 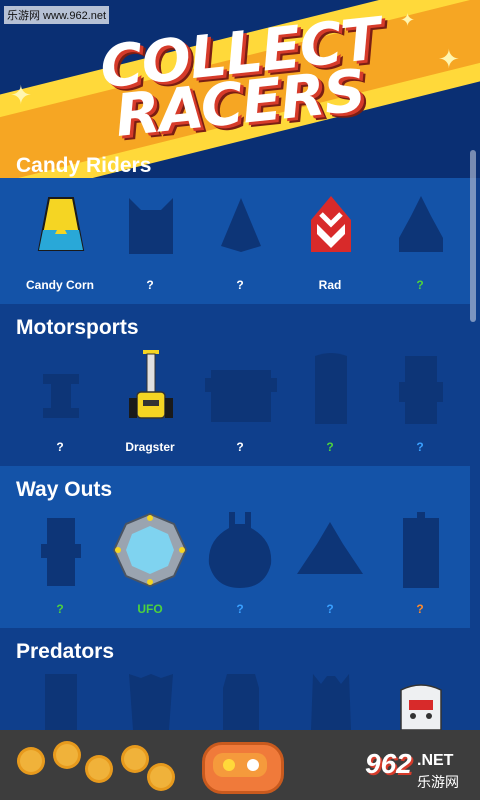 I want to click on racer-slot: Dragster, so click(x=150, y=403).